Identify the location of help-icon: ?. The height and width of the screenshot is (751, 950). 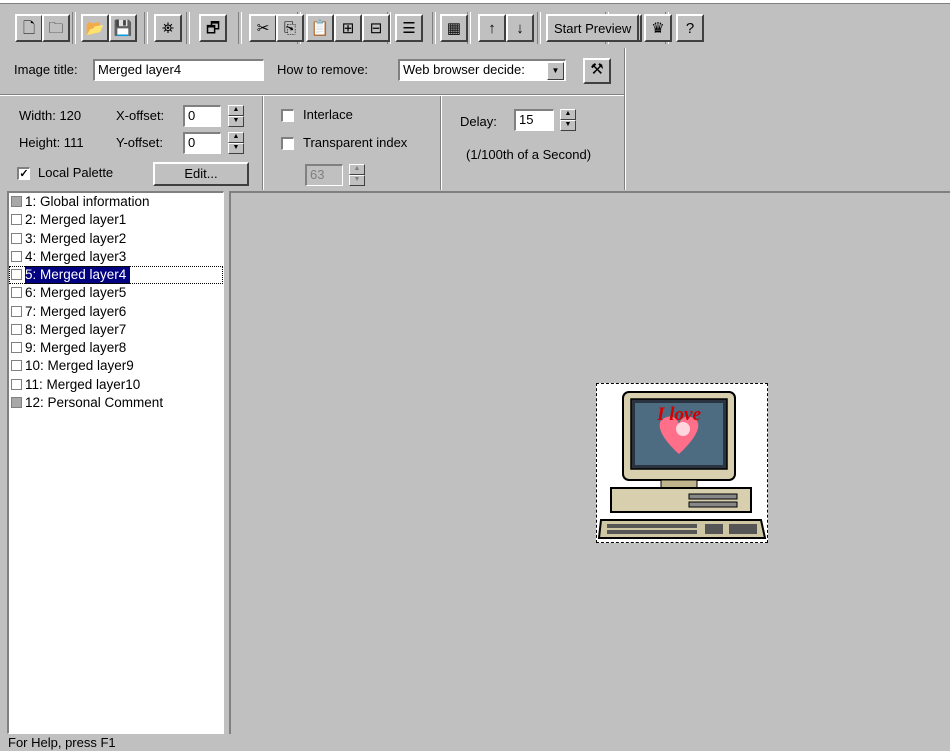
(690, 28).